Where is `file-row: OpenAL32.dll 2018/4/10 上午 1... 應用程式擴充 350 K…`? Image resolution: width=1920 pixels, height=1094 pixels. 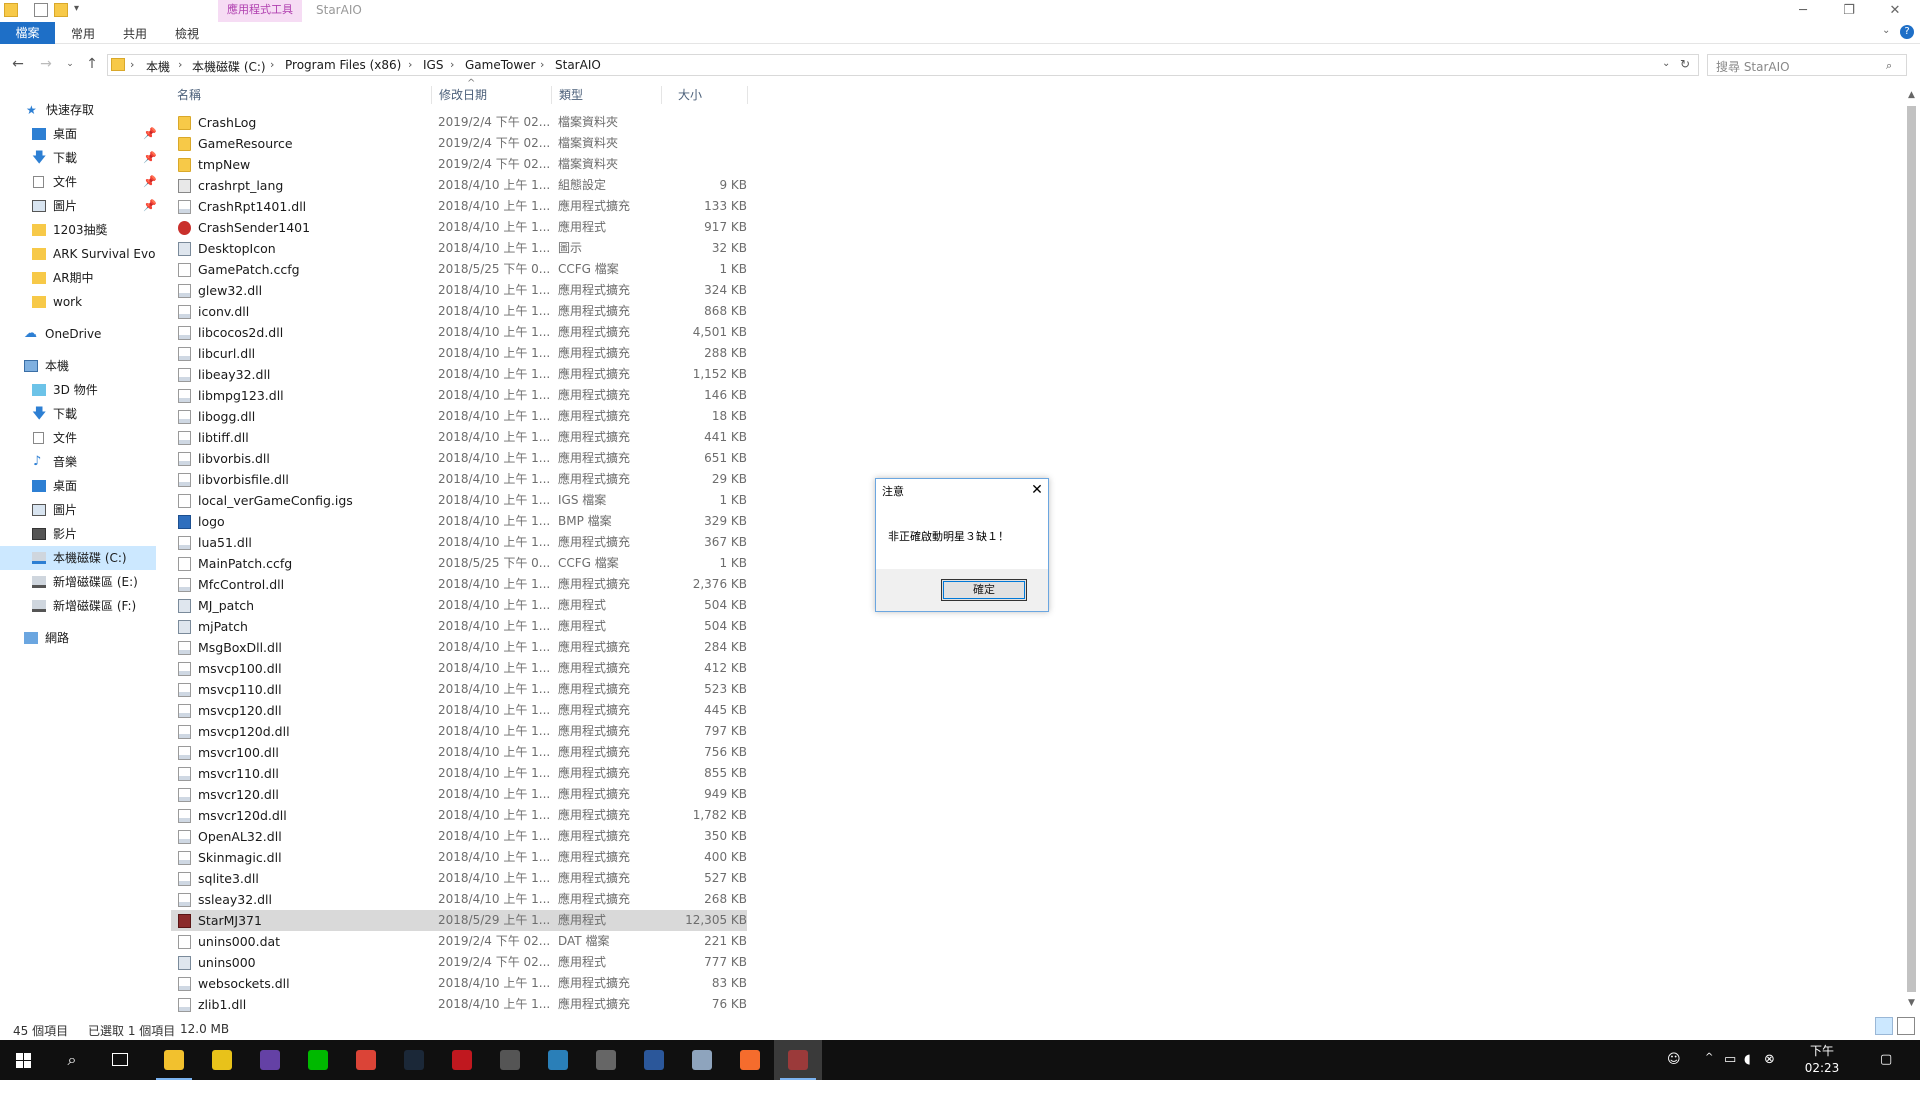
file-row: OpenAL32.dll 2018/4/10 上午 1... 應用程式擴充 350 K… is located at coordinates (459, 836).